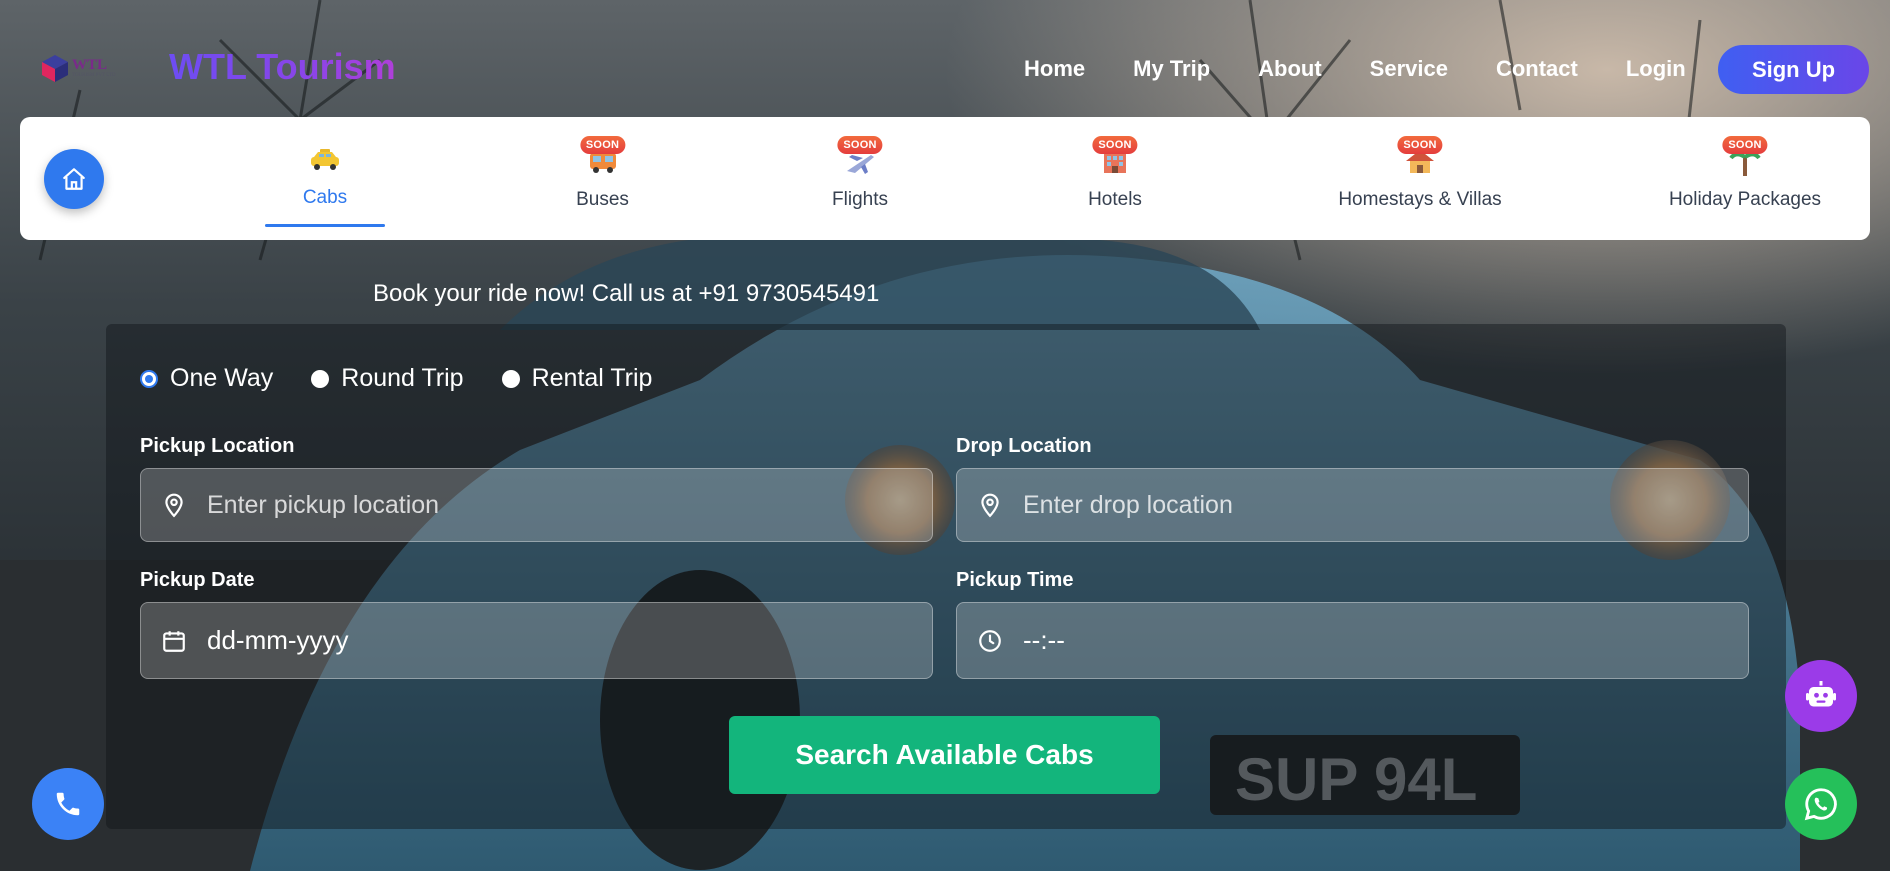 The image size is (1890, 871). Describe the element at coordinates (1115, 157) in the screenshot. I see `hotel-icon: SOON` at that location.